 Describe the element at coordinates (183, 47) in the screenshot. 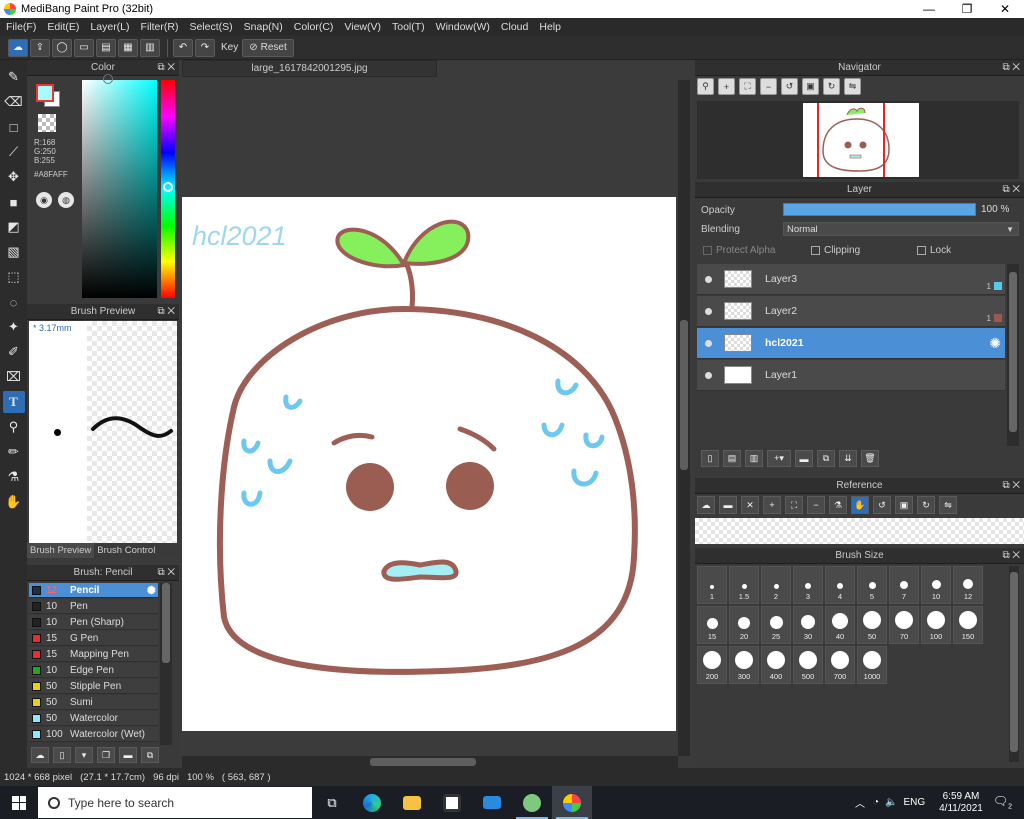

I see `undo-icon: ↶` at that location.